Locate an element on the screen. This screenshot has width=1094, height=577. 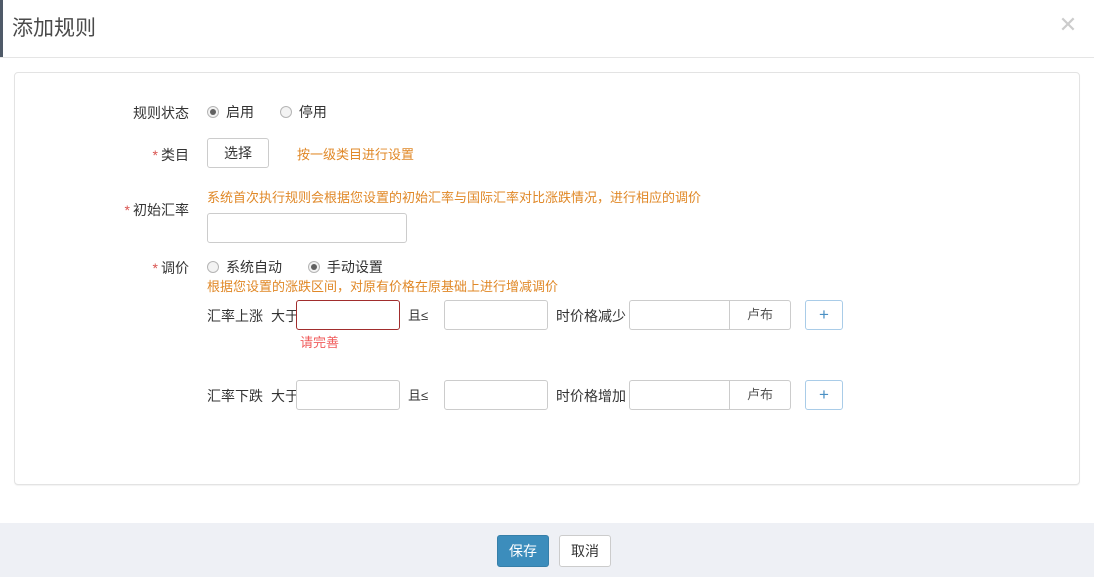
radio-label-auto: 系统自动 is located at coordinates (254, 267).